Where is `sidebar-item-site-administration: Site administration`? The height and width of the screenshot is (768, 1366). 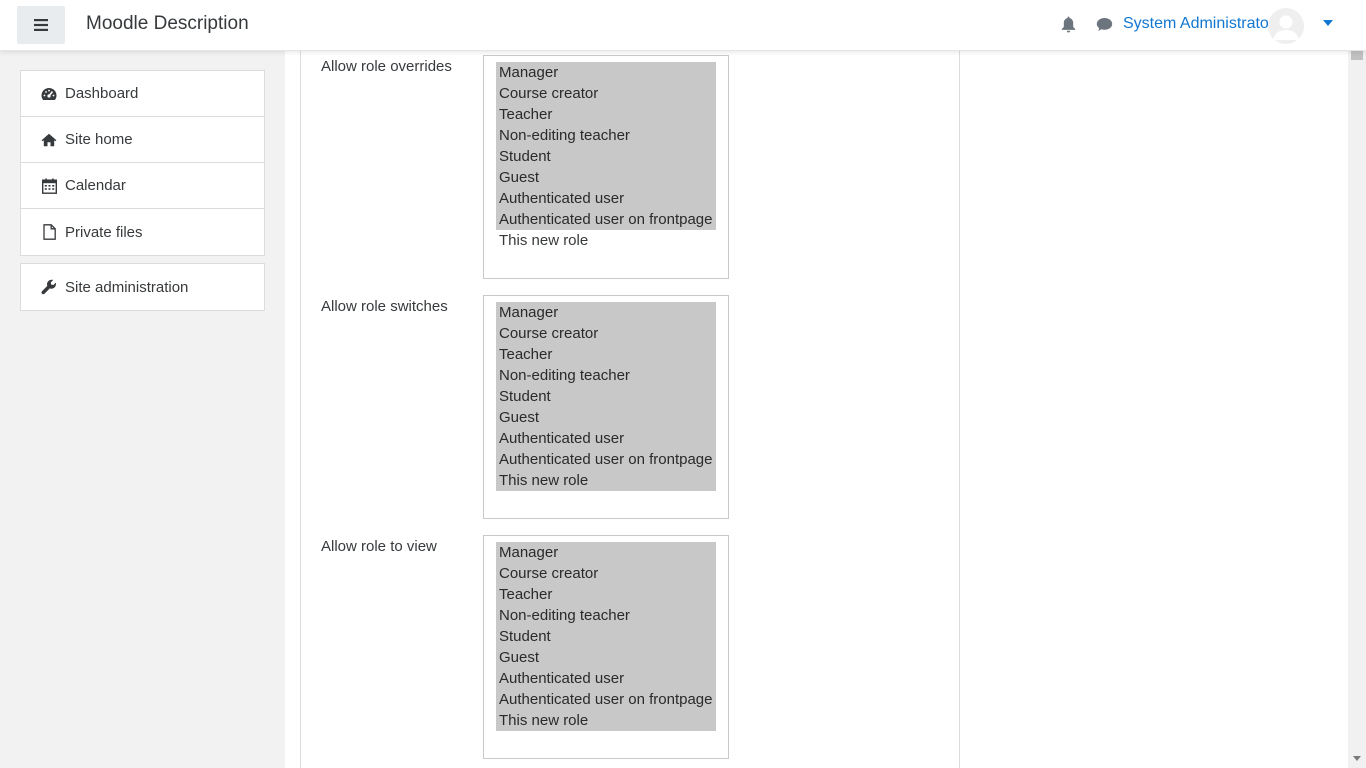 sidebar-item-site-administration: Site administration is located at coordinates (142, 287).